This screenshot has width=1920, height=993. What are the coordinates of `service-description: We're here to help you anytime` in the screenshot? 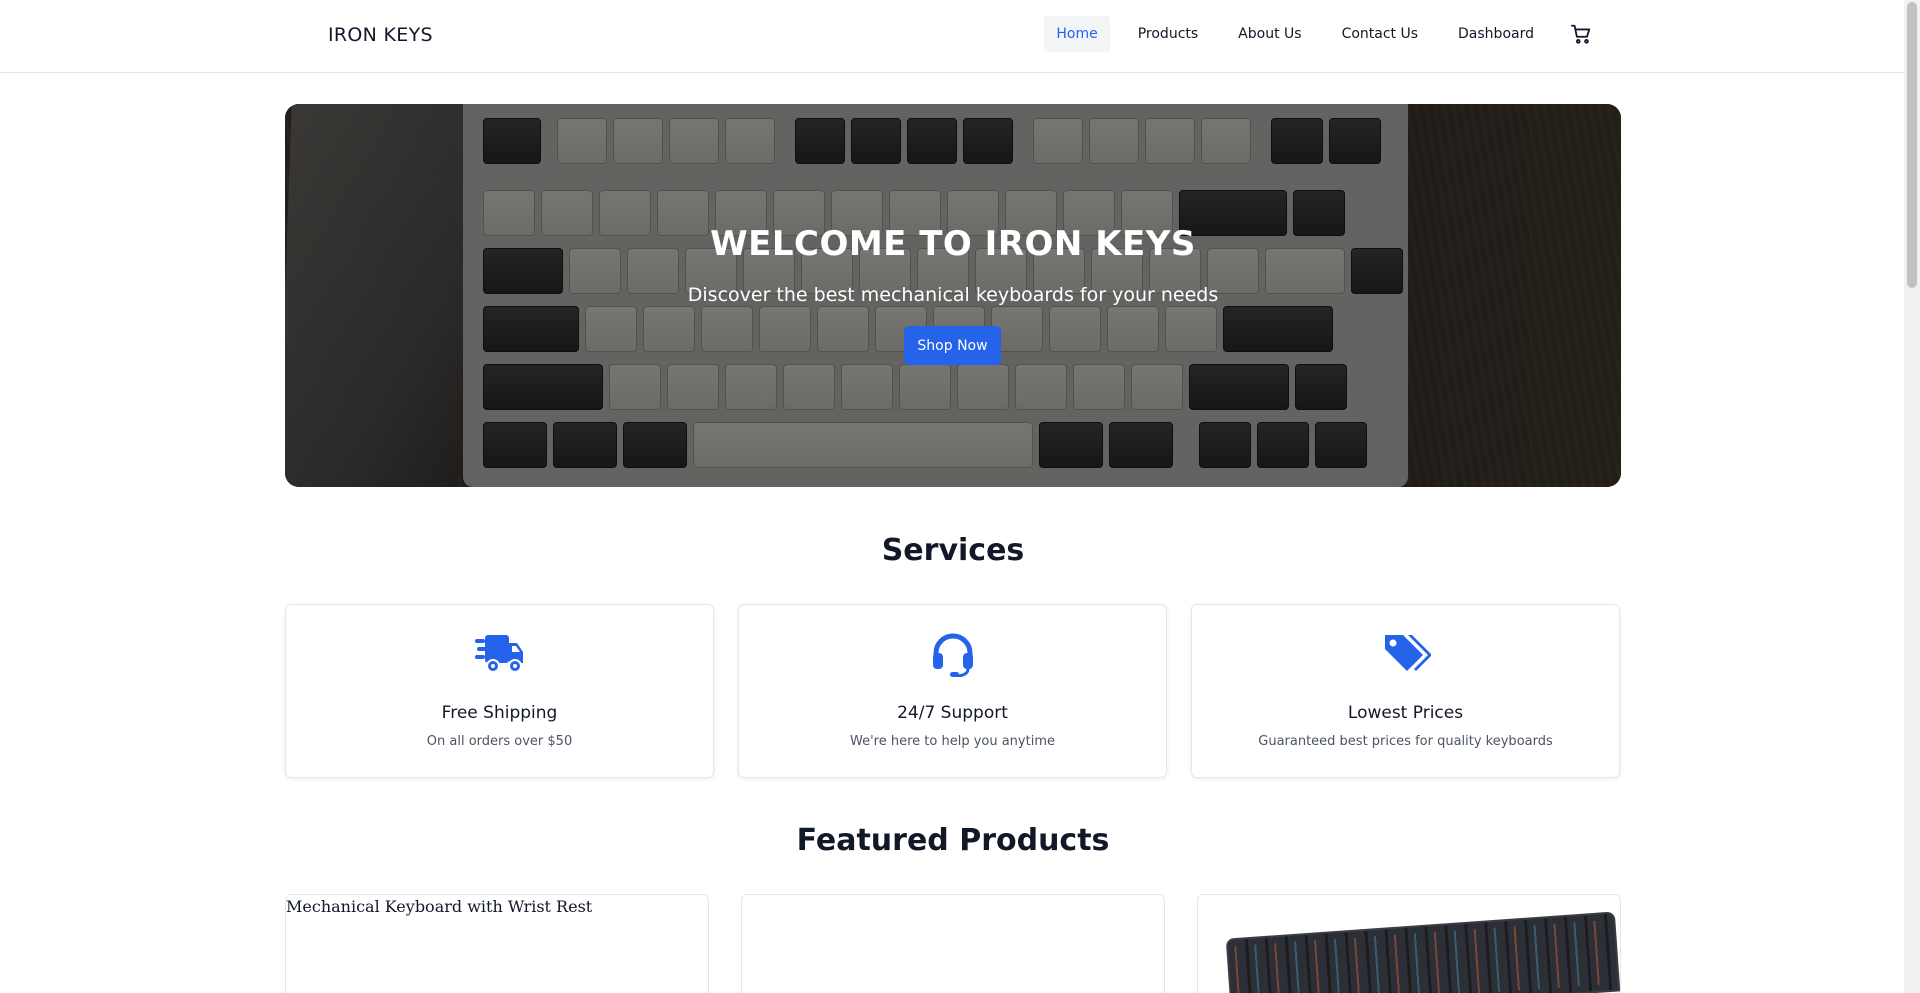 It's located at (952, 741).